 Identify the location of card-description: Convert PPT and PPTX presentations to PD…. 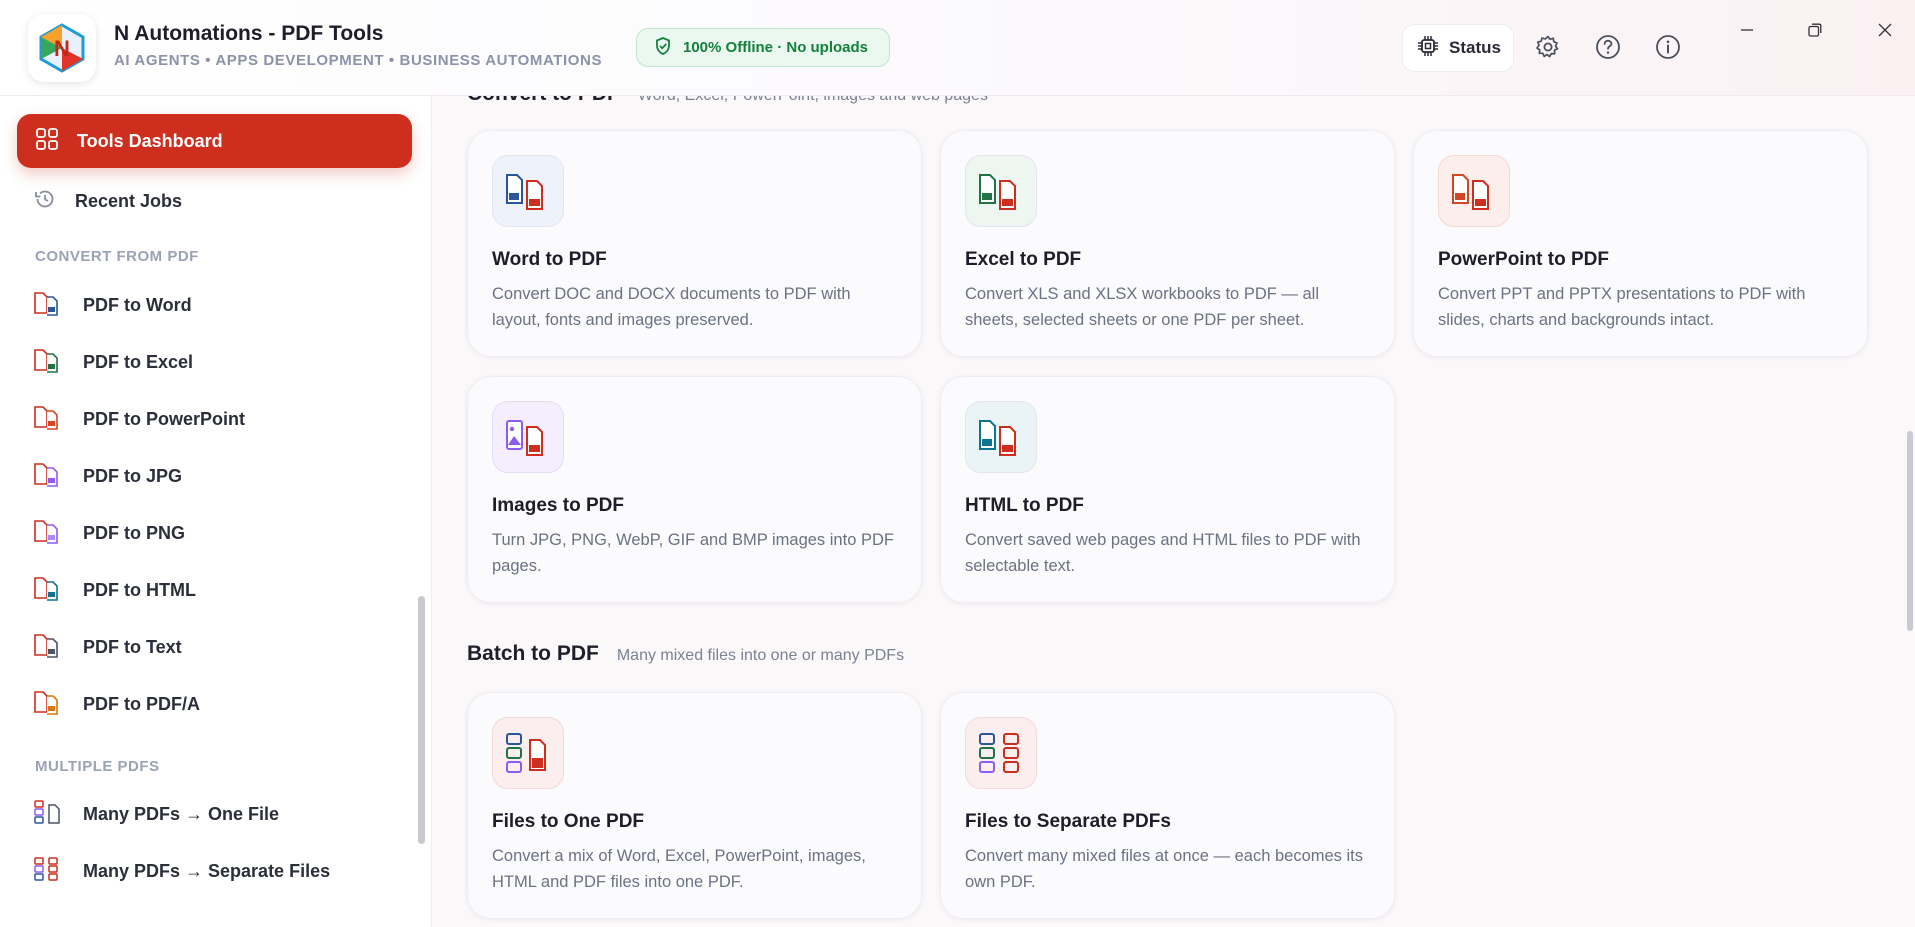
(1622, 307).